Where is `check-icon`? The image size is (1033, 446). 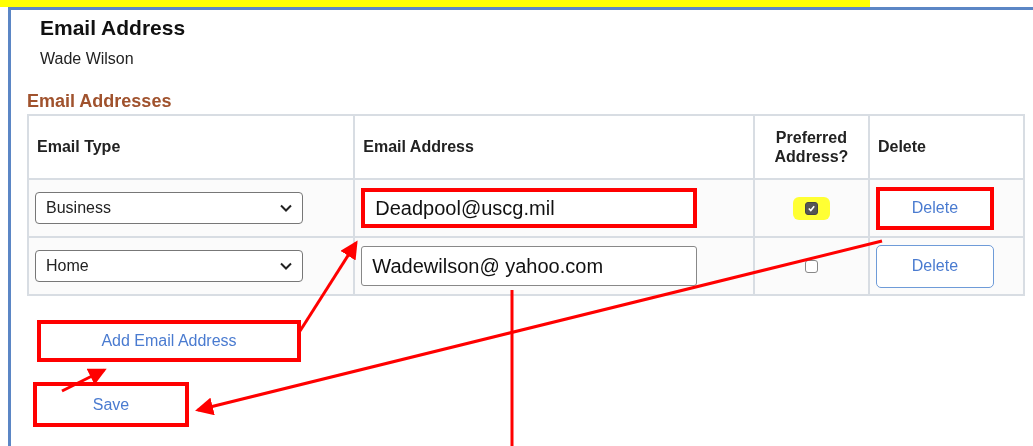 check-icon is located at coordinates (811, 208).